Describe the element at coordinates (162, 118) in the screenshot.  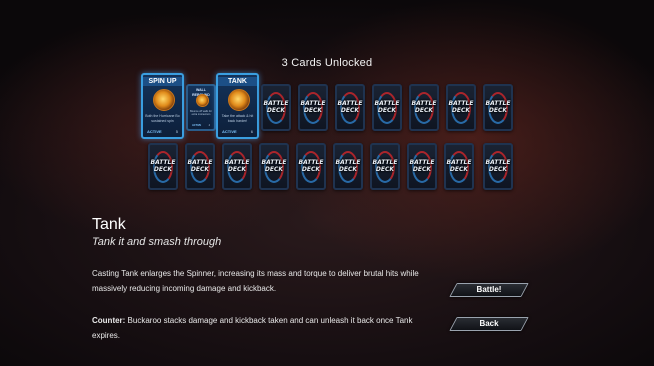
I see `card-description: Both the Hurricane Bo sustained spin` at that location.